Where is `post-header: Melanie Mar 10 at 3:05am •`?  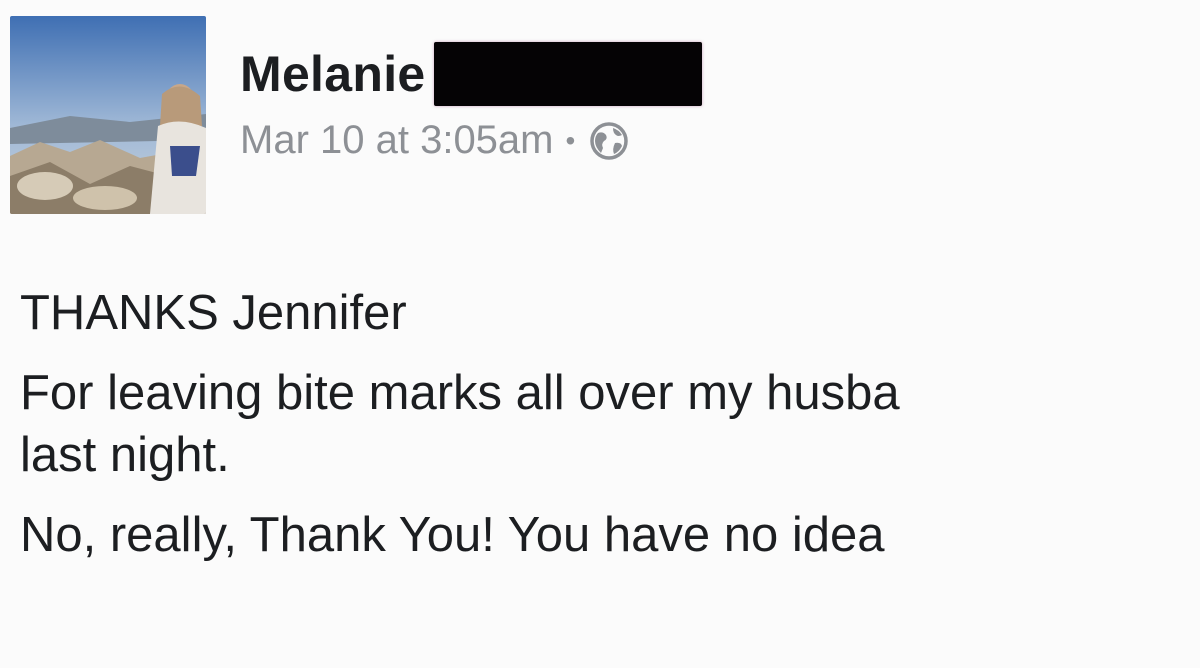 post-header: Melanie Mar 10 at 3:05am • is located at coordinates (471, 98).